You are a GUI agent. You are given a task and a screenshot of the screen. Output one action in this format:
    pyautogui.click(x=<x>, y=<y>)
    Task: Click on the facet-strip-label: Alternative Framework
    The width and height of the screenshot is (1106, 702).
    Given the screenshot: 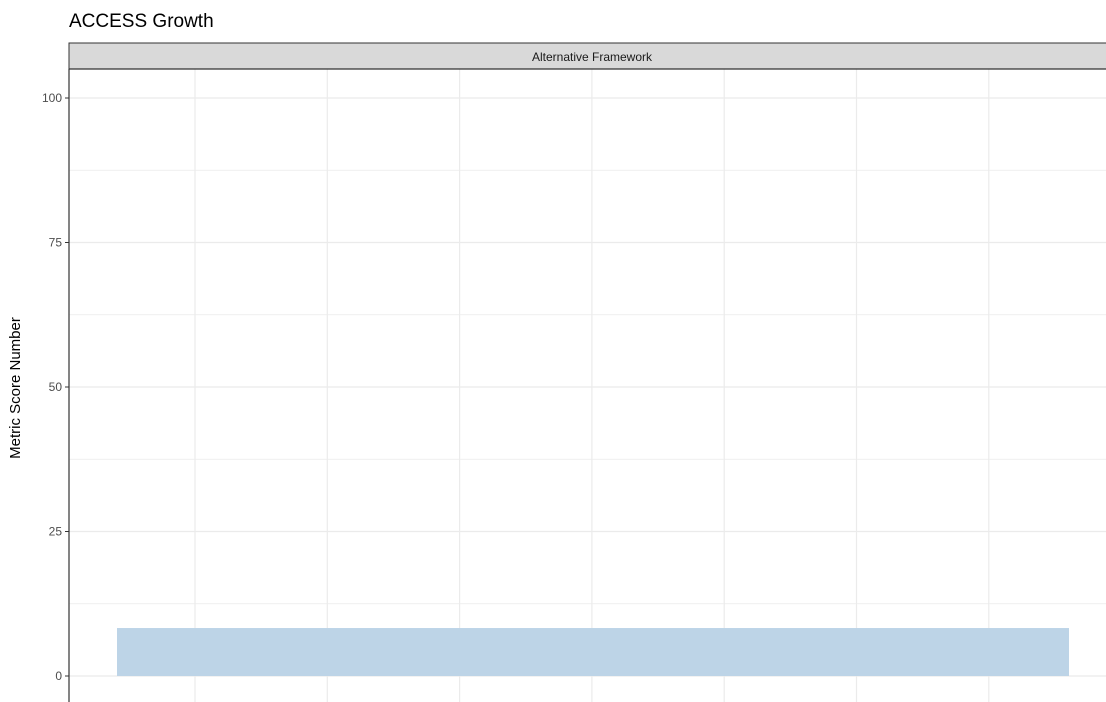 What is the action you would take?
    pyautogui.click(x=592, y=57)
    